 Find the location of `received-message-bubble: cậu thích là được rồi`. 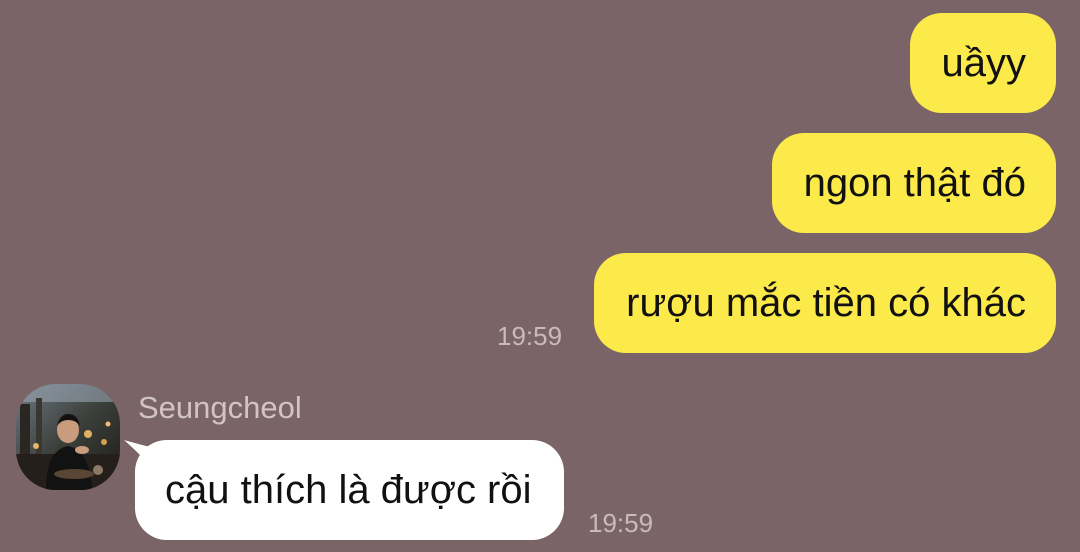

received-message-bubble: cậu thích là được rồi is located at coordinates (349, 490).